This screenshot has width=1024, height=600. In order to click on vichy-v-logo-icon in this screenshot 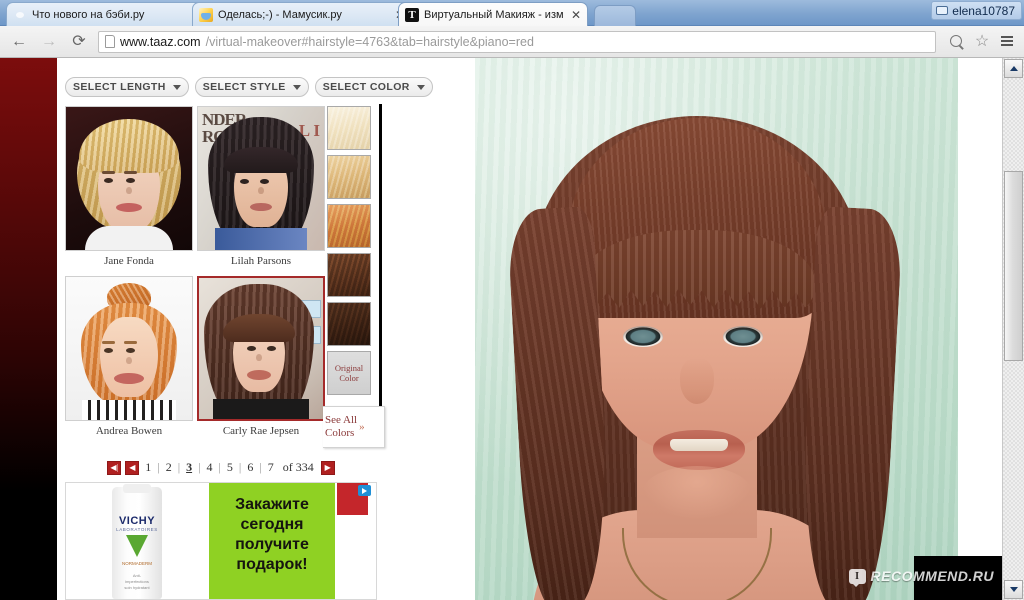, I will do `click(137, 546)`.